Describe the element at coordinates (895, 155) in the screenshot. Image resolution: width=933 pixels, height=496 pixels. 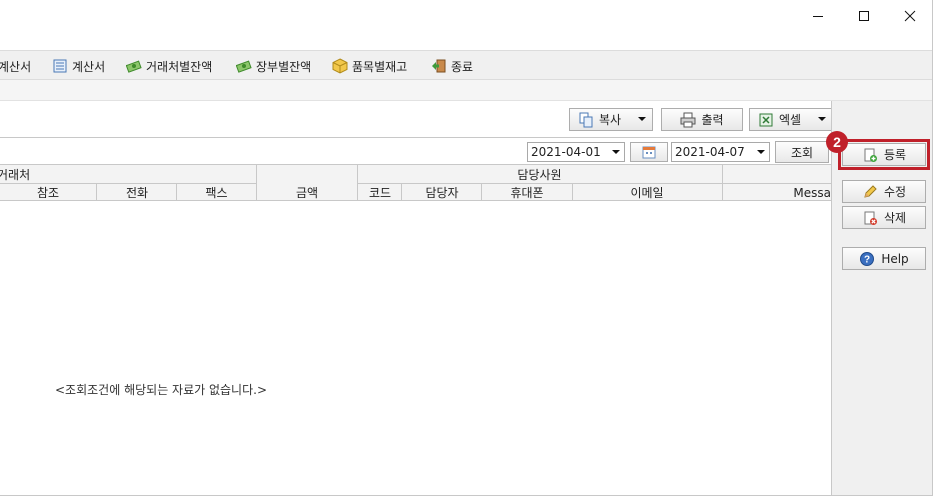
I see `register-label: 등록` at that location.